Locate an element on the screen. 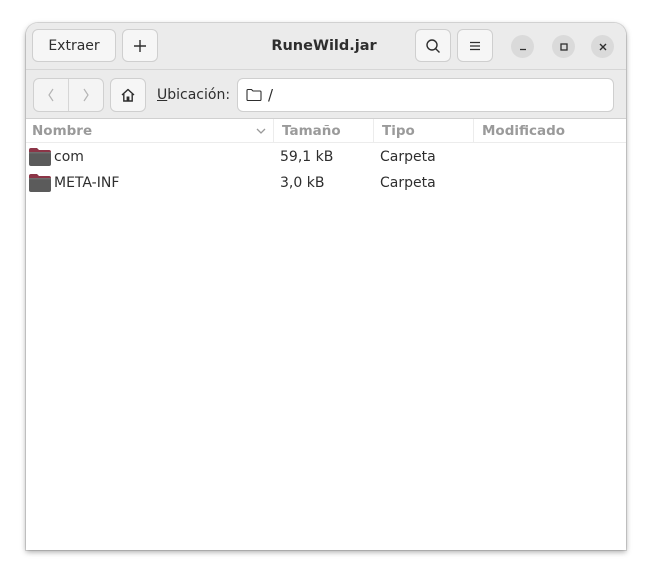 This screenshot has width=652, height=579. close-icon is located at coordinates (602, 46).